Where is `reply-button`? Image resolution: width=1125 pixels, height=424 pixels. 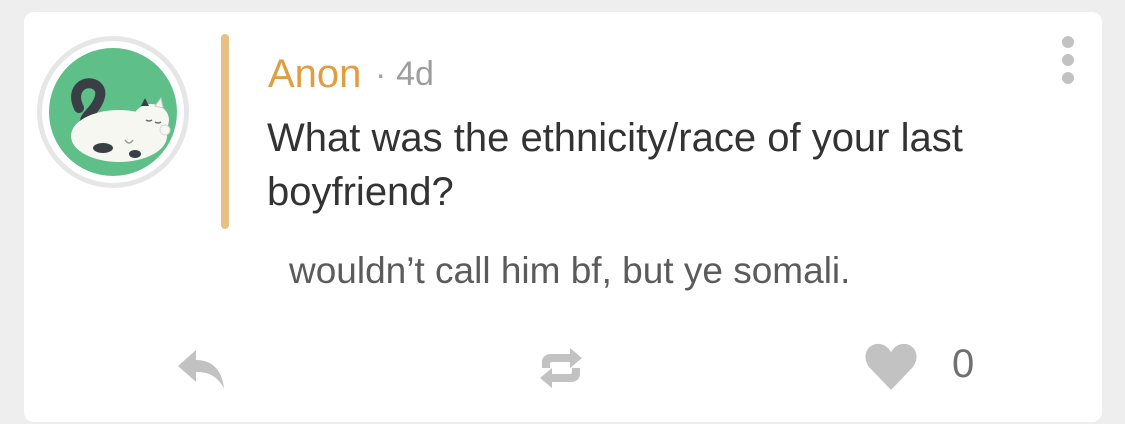
reply-button is located at coordinates (202, 369).